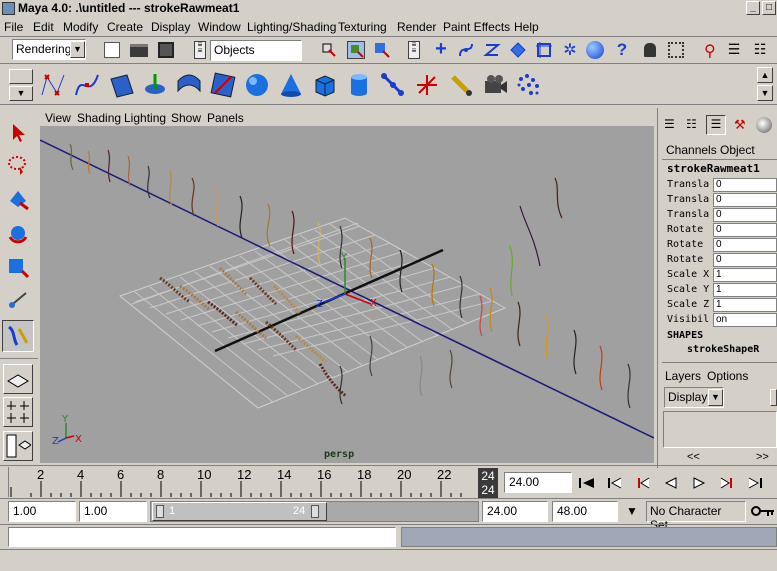  What do you see at coordinates (671, 483) in the screenshot?
I see `play-backward-icon` at bounding box center [671, 483].